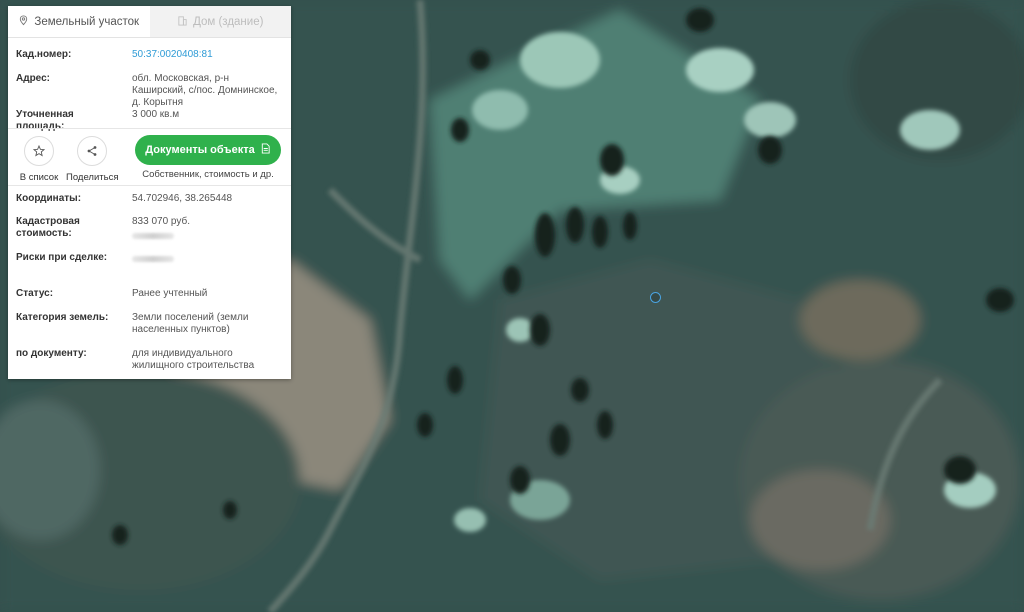 The height and width of the screenshot is (612, 1024). Describe the element at coordinates (87, 21) in the screenshot. I see `tab-land-plot-label: Земельный участок` at that location.